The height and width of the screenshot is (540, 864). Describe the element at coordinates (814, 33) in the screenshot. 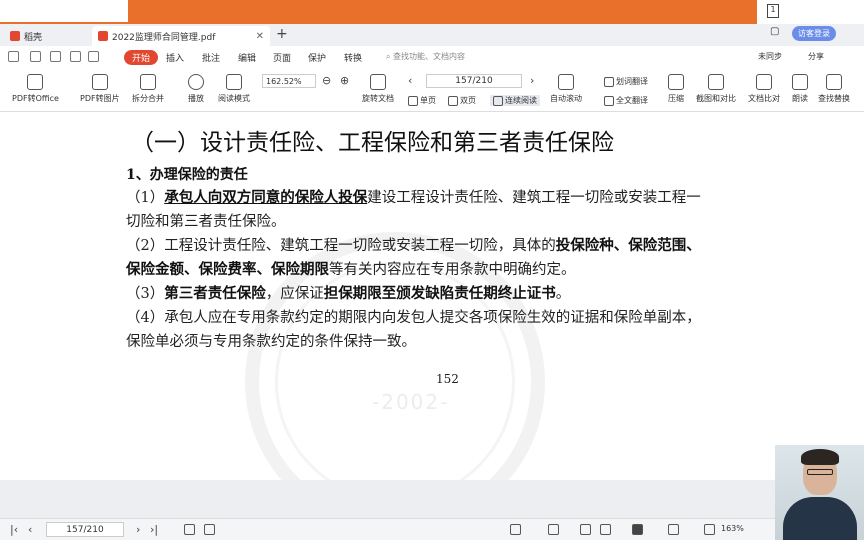

I see `visitor-login-button: 访客登录` at that location.